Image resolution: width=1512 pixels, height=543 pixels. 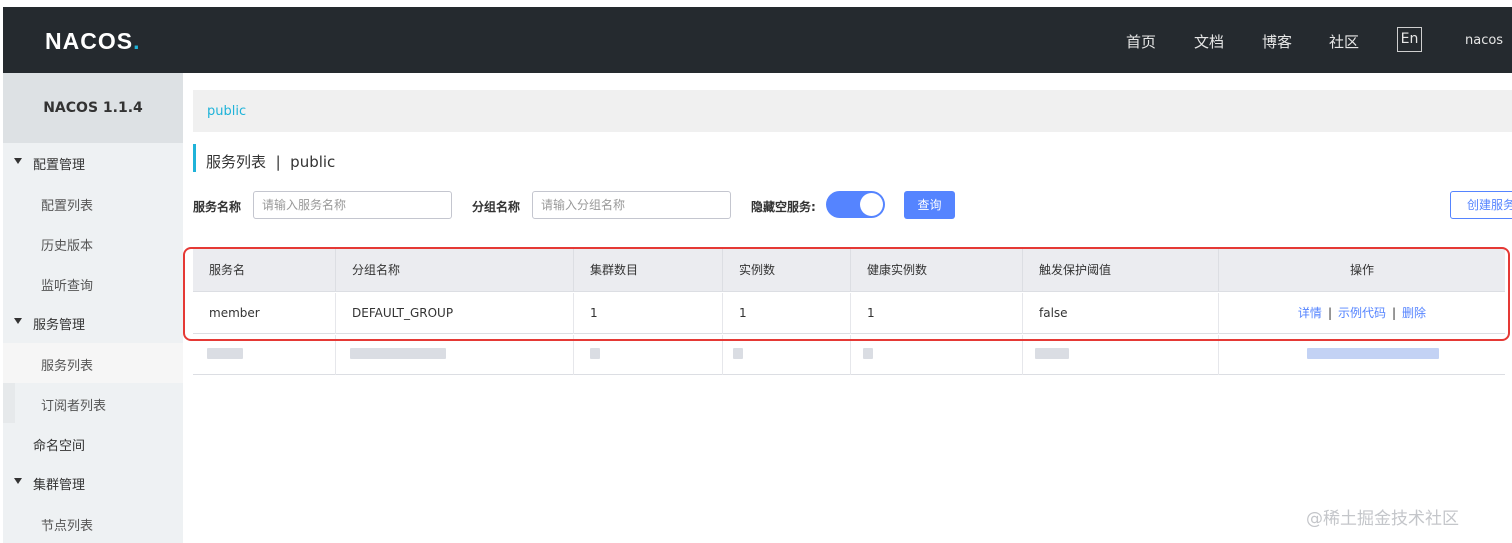 What do you see at coordinates (93, 163) in the screenshot?
I see `sidebar-group-config: 配置管理` at bounding box center [93, 163].